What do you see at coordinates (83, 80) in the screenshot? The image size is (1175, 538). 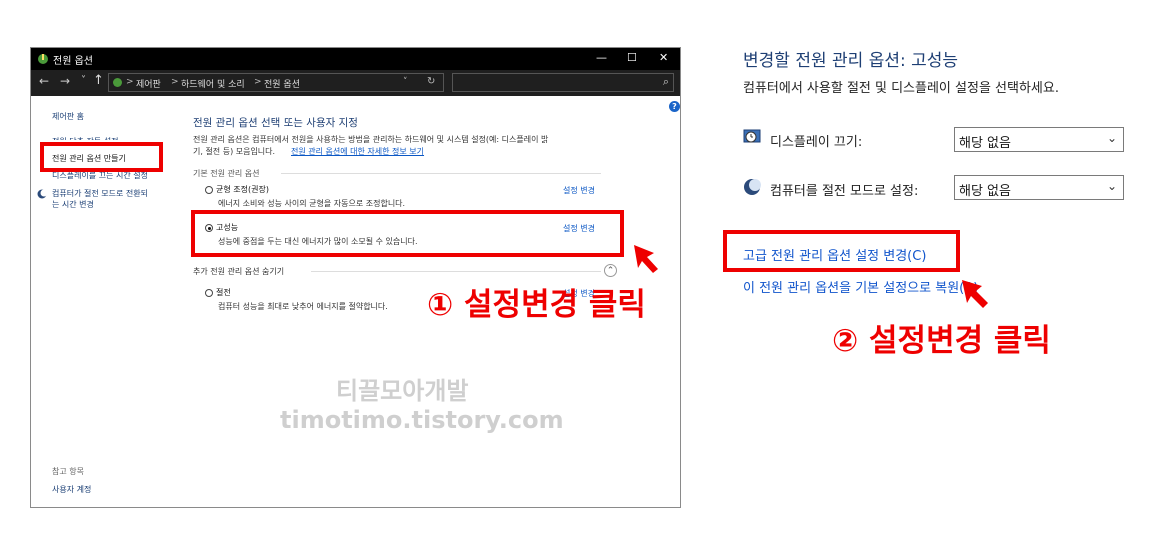 I see `recent-locations-icon: ˅` at bounding box center [83, 80].